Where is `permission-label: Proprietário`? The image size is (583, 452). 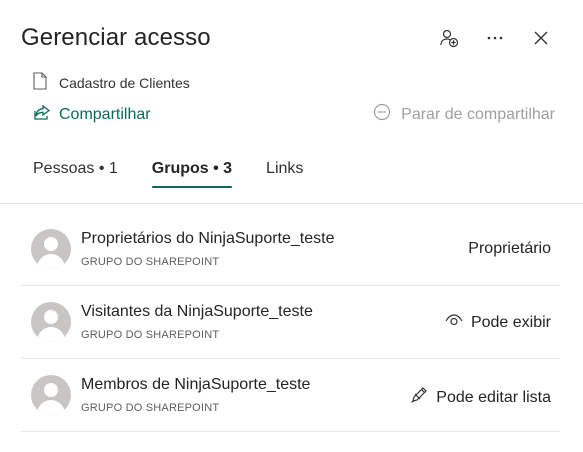 permission-label: Proprietário is located at coordinates (509, 248).